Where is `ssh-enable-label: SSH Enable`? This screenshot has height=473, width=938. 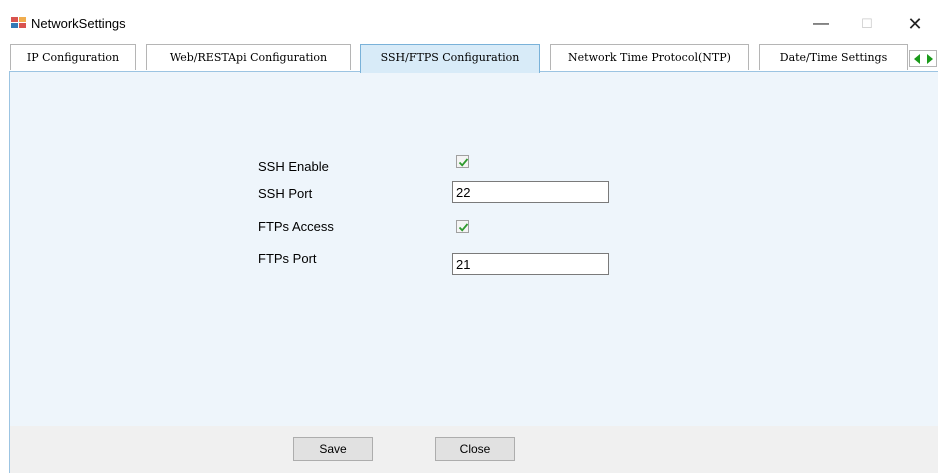
ssh-enable-label: SSH Enable is located at coordinates (293, 166).